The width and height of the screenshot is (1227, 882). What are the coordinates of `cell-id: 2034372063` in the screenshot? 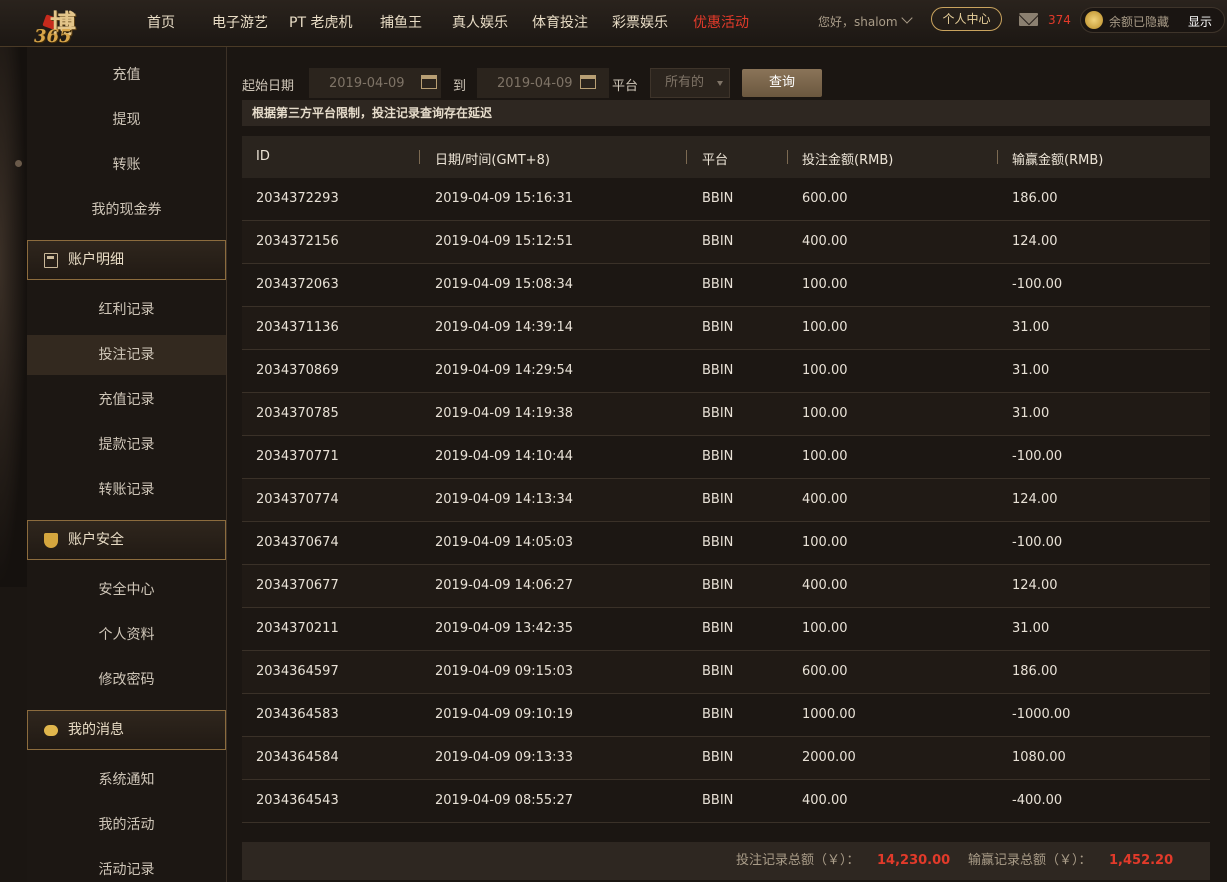 It's located at (297, 284).